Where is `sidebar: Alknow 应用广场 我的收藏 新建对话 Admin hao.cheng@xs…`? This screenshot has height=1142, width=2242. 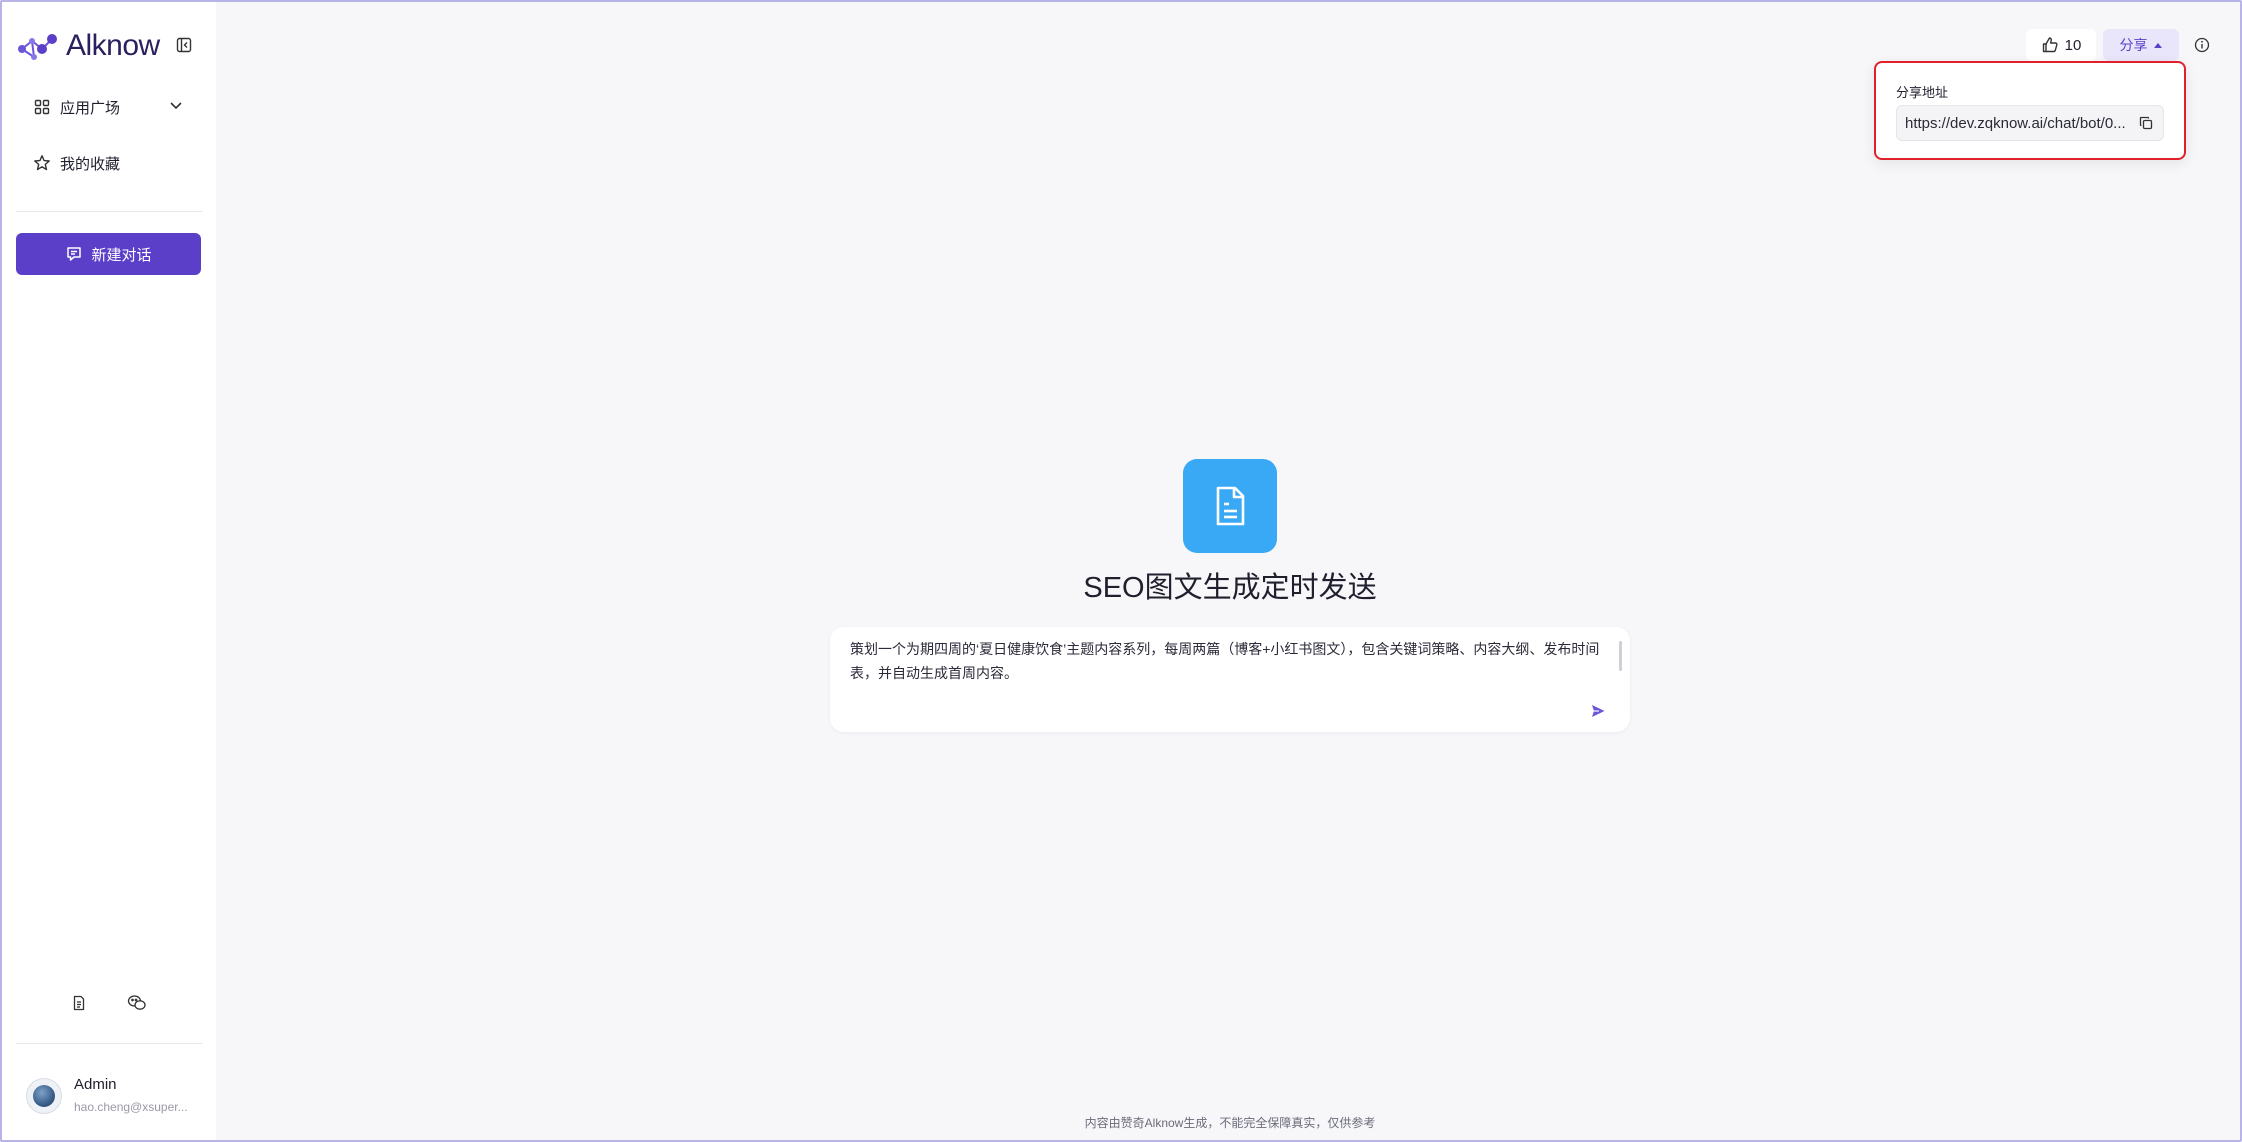 sidebar: Alknow 应用广场 我的收藏 新建对话 Admin hao.cheng@xs… is located at coordinates (109, 571).